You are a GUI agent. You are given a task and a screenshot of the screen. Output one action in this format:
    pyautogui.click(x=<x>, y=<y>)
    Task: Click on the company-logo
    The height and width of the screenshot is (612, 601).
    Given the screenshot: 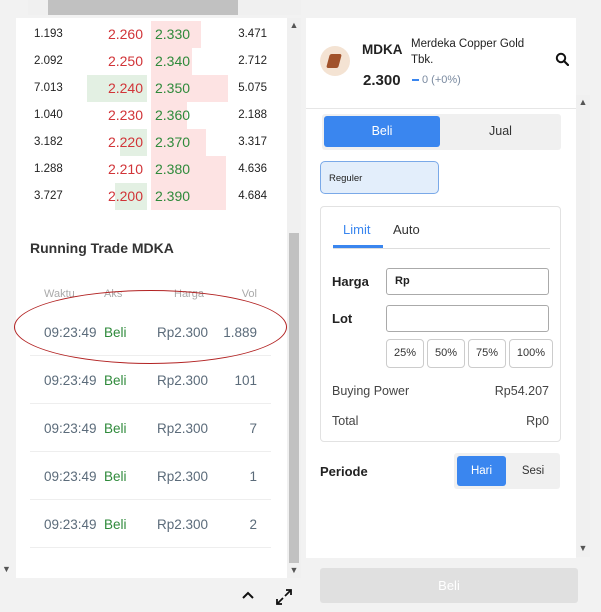 What is the action you would take?
    pyautogui.click(x=335, y=61)
    